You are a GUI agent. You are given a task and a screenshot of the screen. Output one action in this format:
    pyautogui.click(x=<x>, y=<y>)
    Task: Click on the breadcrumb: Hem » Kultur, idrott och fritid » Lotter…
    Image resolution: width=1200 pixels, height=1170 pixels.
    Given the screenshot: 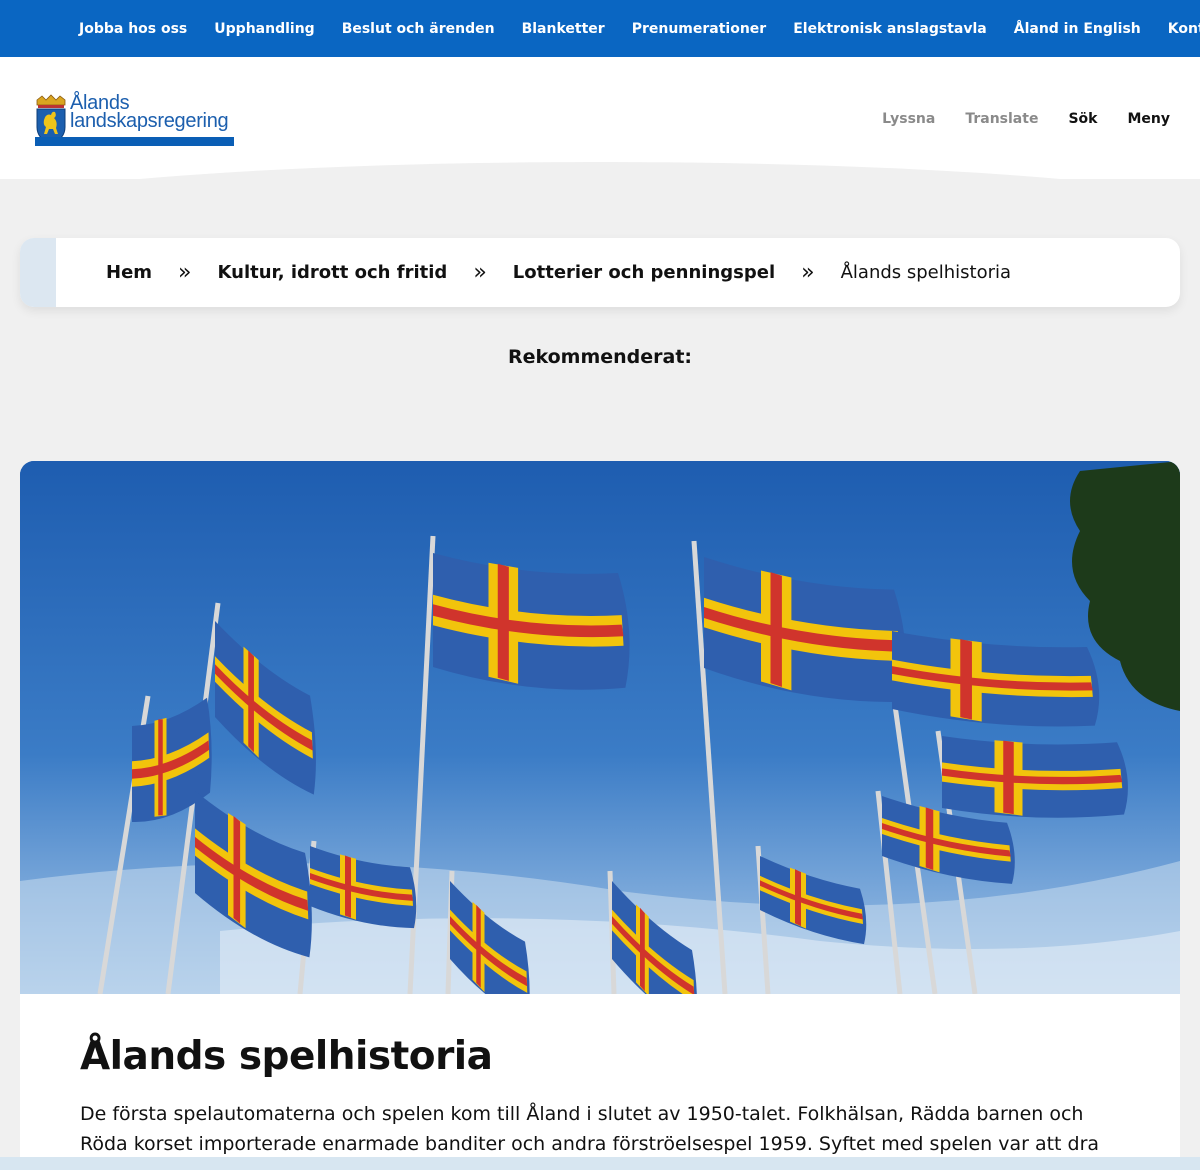 What is the action you would take?
    pyautogui.click(x=600, y=272)
    